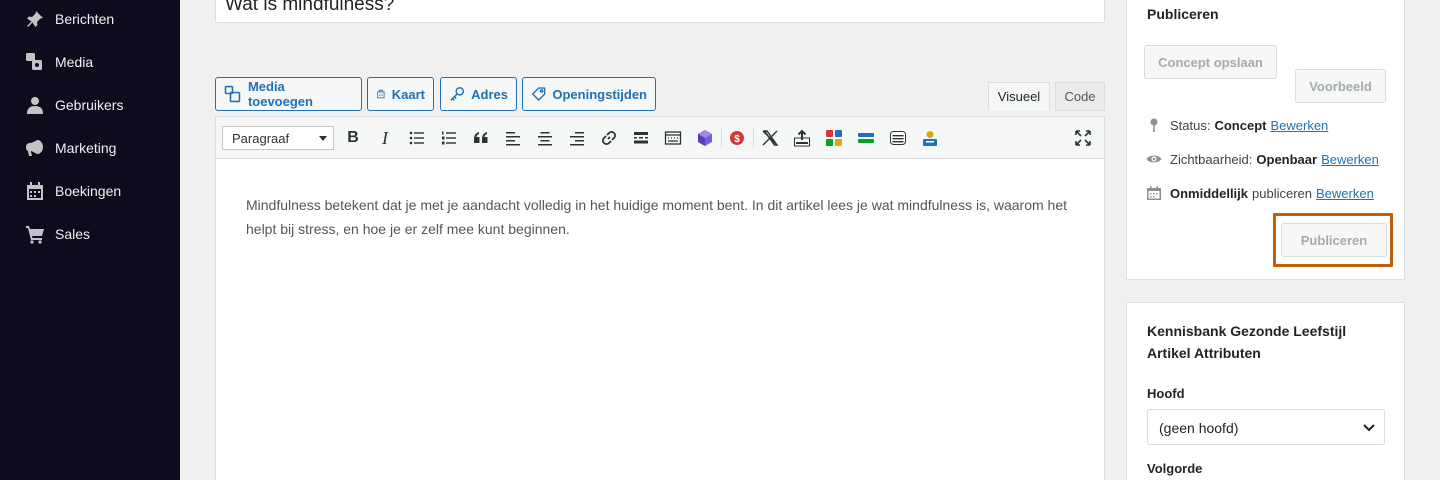 This screenshot has width=1440, height=480. I want to click on map-button: Kaart, so click(400, 94).